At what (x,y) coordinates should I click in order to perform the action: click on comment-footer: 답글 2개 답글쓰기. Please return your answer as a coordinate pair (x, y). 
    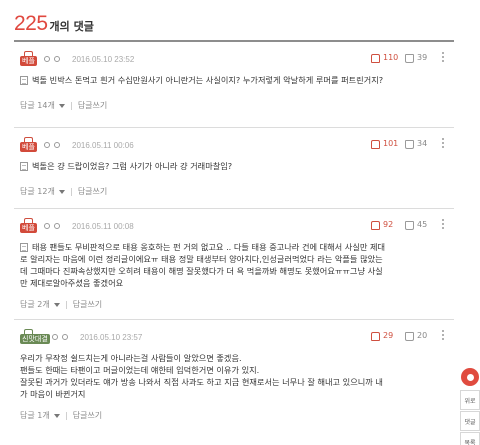
    Looking at the image, I should click on (234, 304).